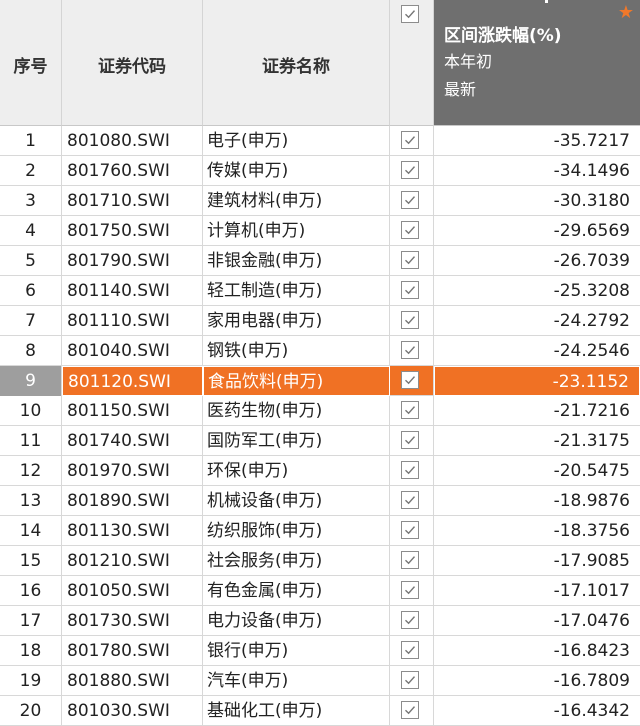  What do you see at coordinates (537, 171) in the screenshot?
I see `row-change: -34.1496` at bounding box center [537, 171].